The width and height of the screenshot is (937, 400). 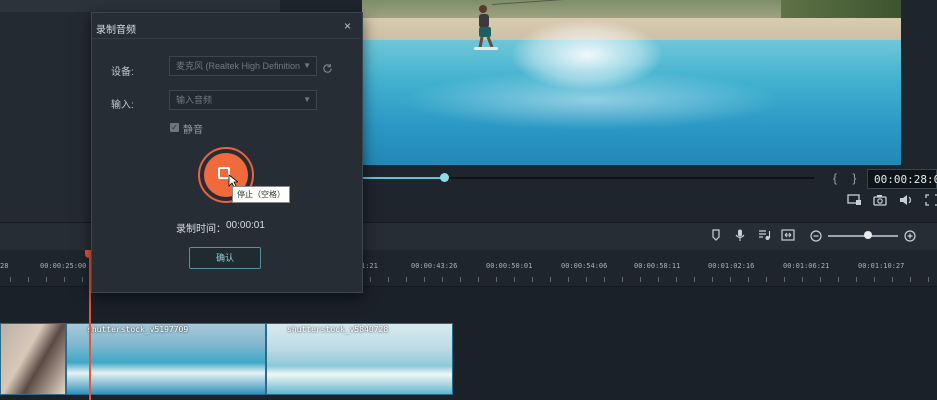 What do you see at coordinates (226, 38) in the screenshot?
I see `dialog-divider` at bounding box center [226, 38].